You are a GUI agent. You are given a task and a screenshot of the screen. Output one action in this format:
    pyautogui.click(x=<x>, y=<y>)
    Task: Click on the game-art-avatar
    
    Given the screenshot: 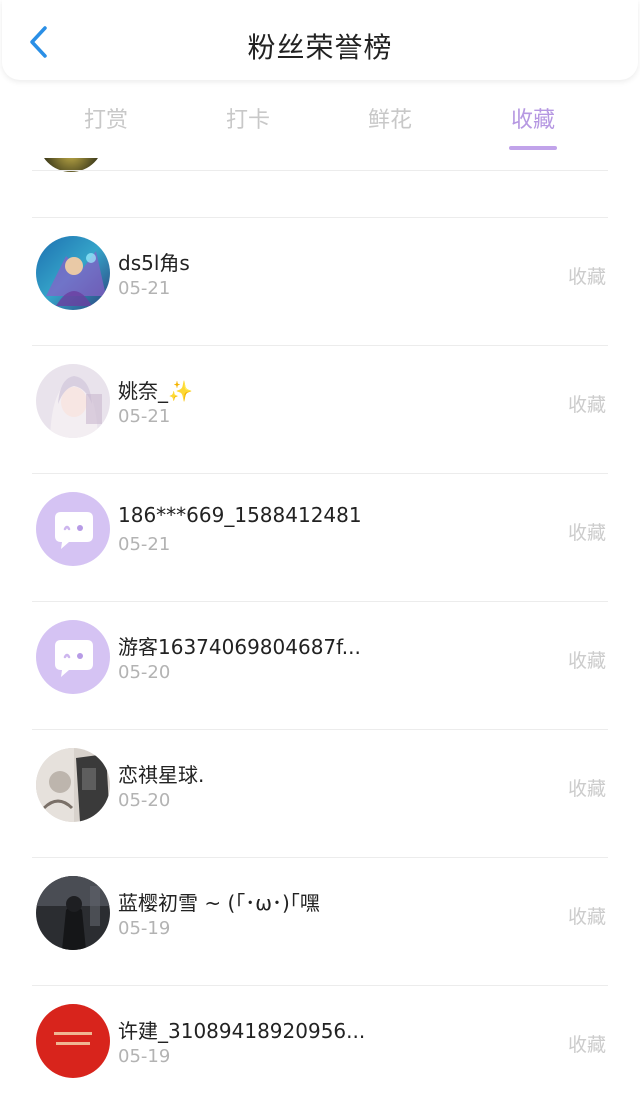 What is the action you would take?
    pyautogui.click(x=73, y=273)
    